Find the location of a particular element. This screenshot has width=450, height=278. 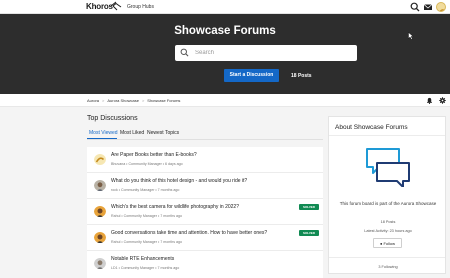

latest-activity: Latest Activity: 23 hours ago is located at coordinates (388, 231).